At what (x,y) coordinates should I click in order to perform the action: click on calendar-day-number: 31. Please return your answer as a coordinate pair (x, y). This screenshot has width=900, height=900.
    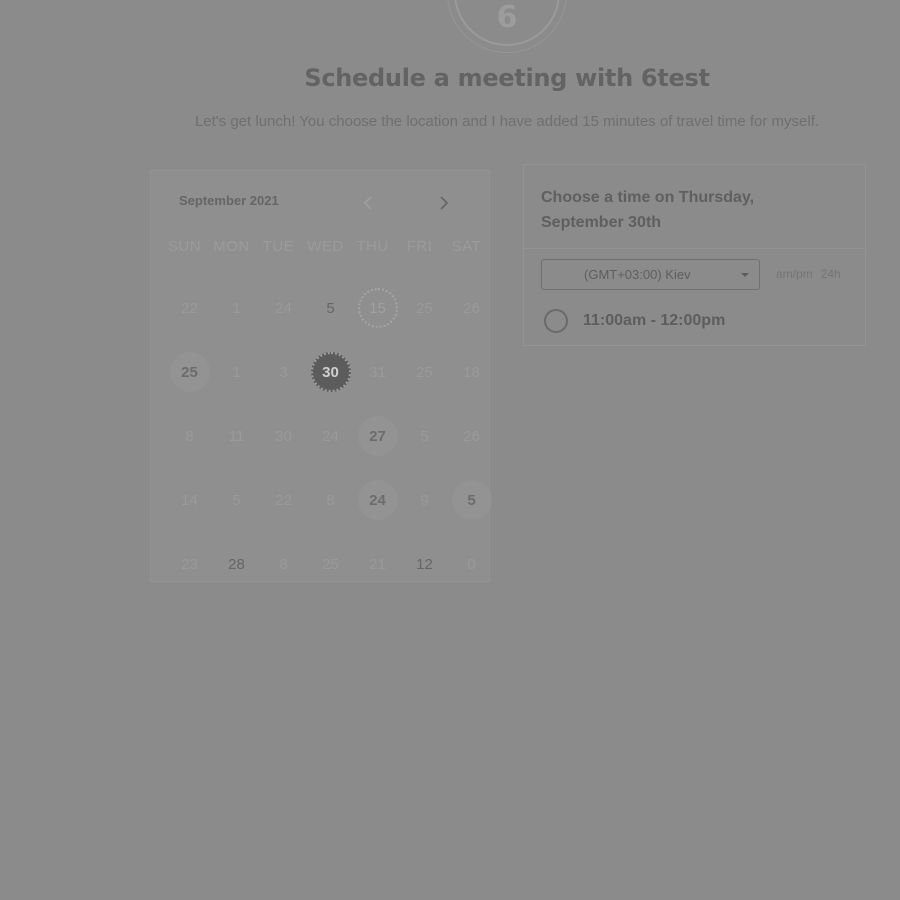
    Looking at the image, I should click on (377, 372).